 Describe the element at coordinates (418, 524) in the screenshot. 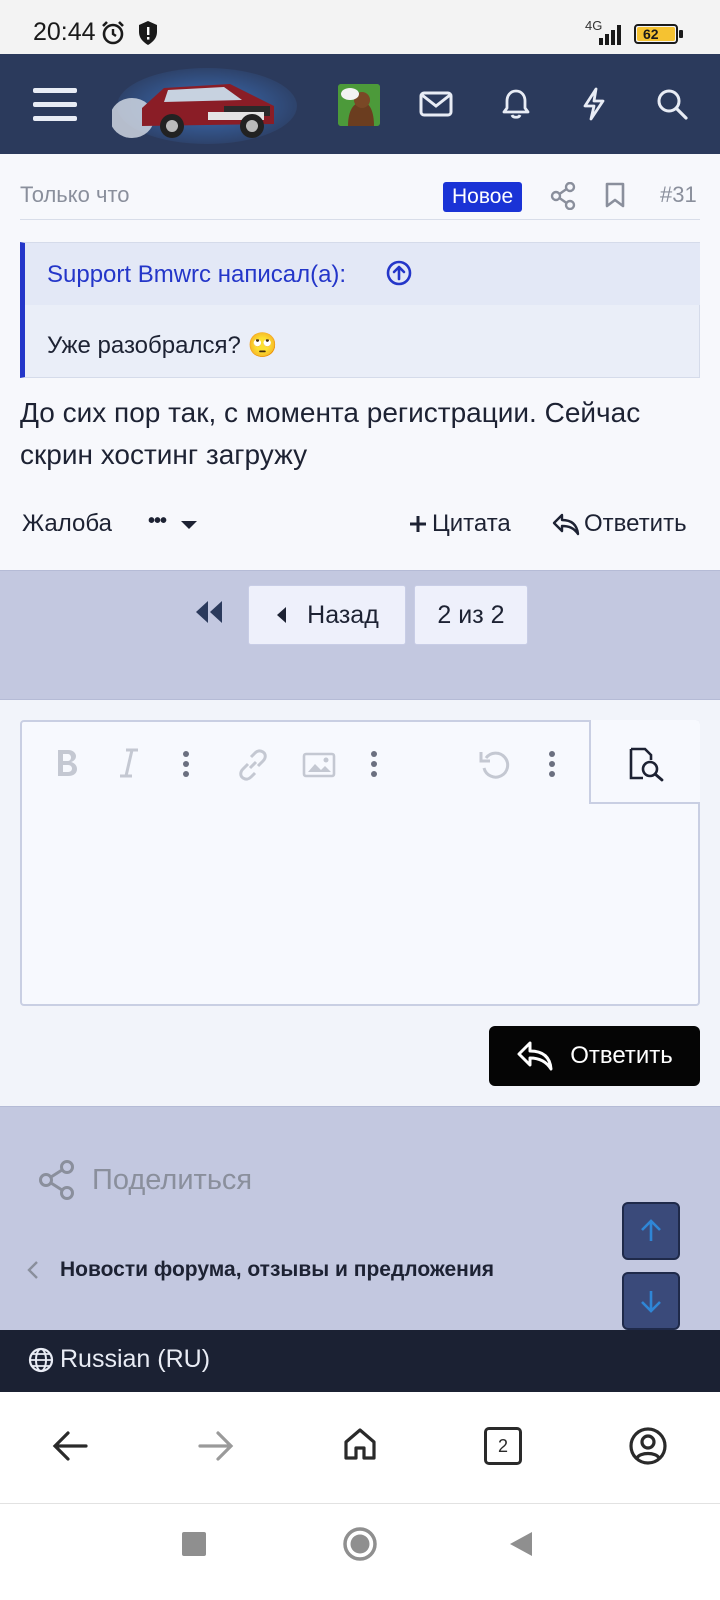

I see `plus-icon` at that location.